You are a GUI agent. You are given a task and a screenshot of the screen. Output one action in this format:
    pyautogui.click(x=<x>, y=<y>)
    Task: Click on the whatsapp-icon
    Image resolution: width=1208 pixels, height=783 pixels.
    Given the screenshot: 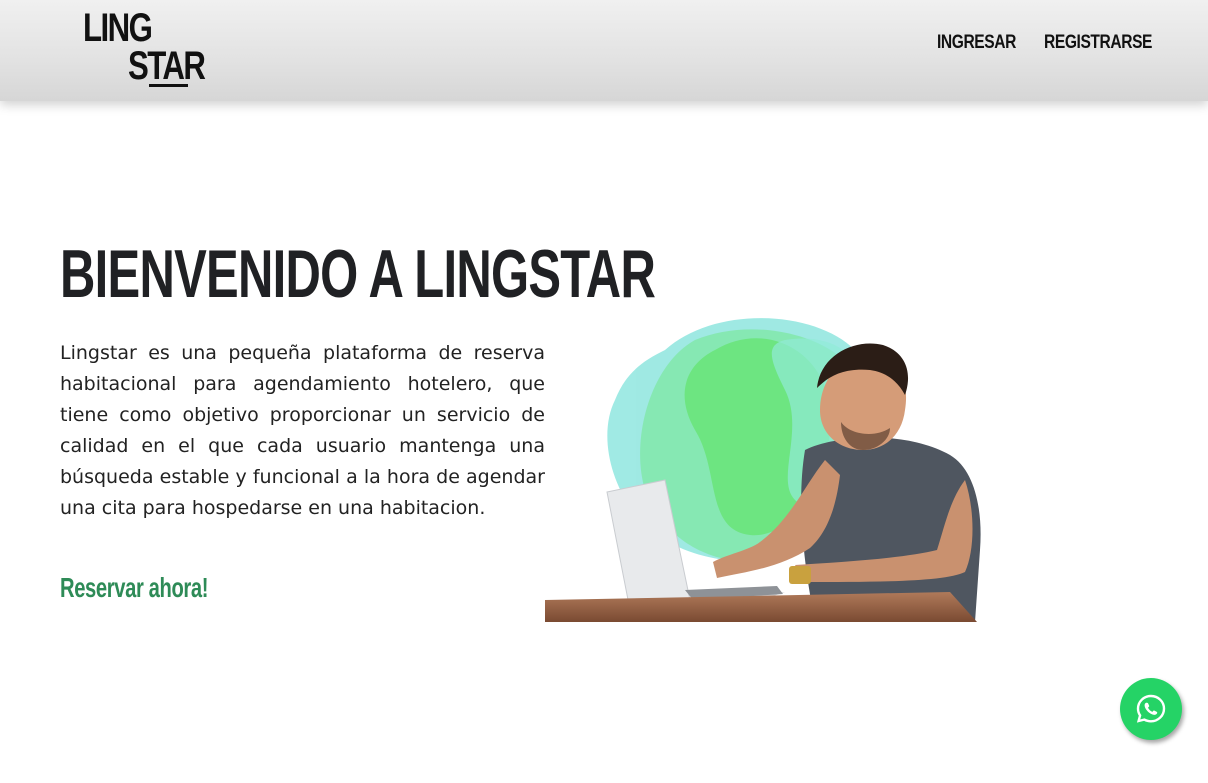 What is the action you would take?
    pyautogui.click(x=1151, y=708)
    